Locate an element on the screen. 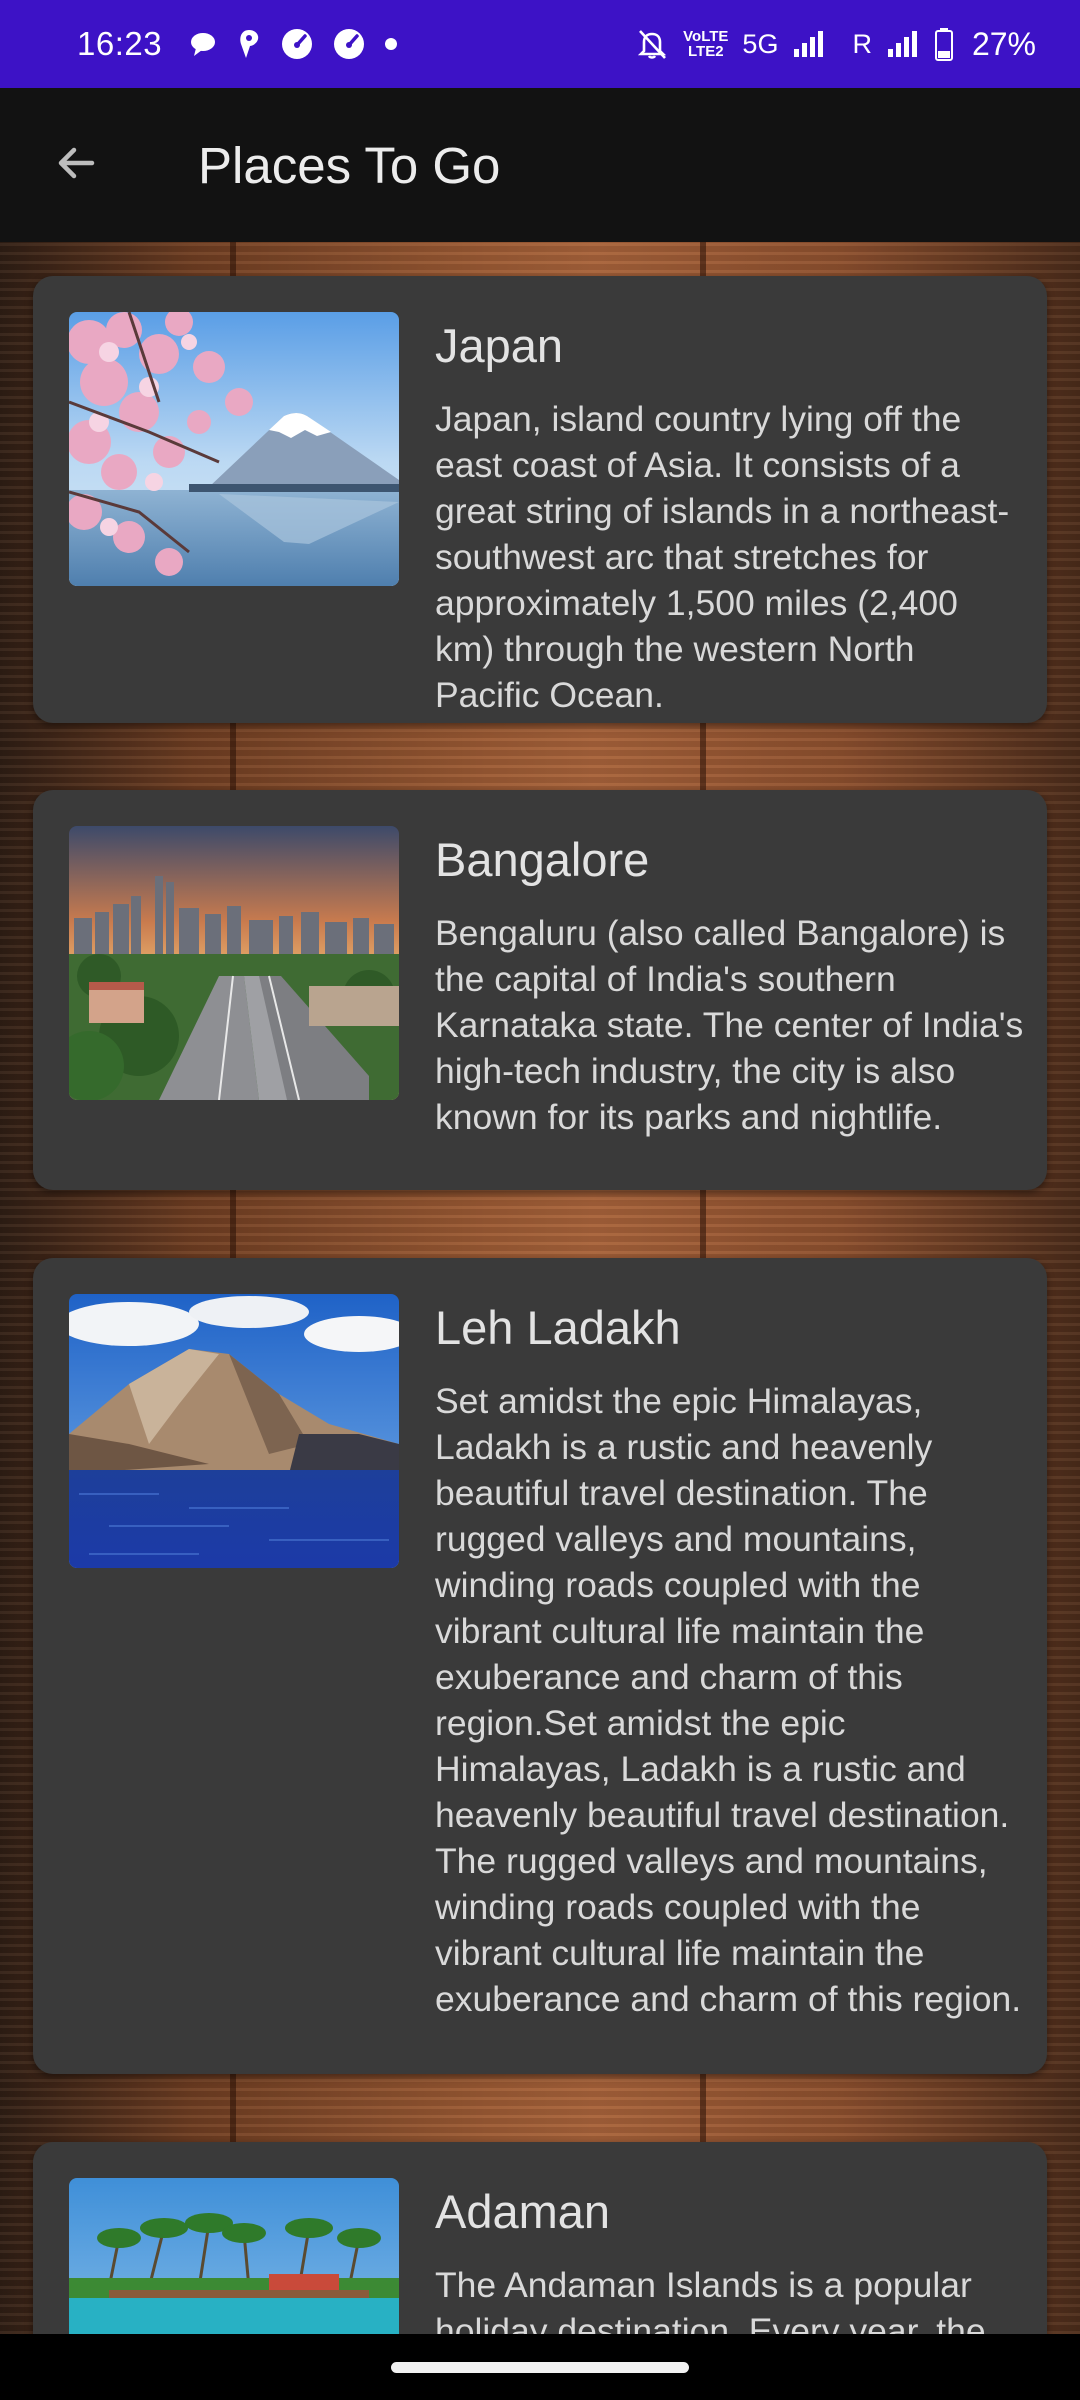  arrow-back-icon is located at coordinates (76, 165).